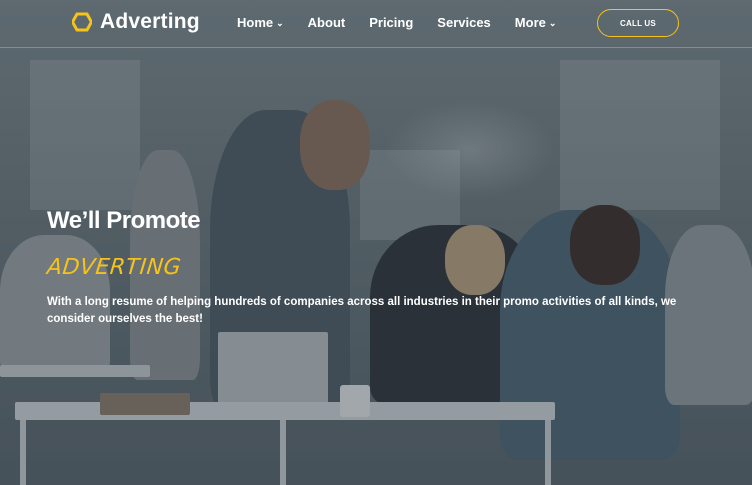  Describe the element at coordinates (255, 22) in the screenshot. I see `nav-item-label: Home` at that location.